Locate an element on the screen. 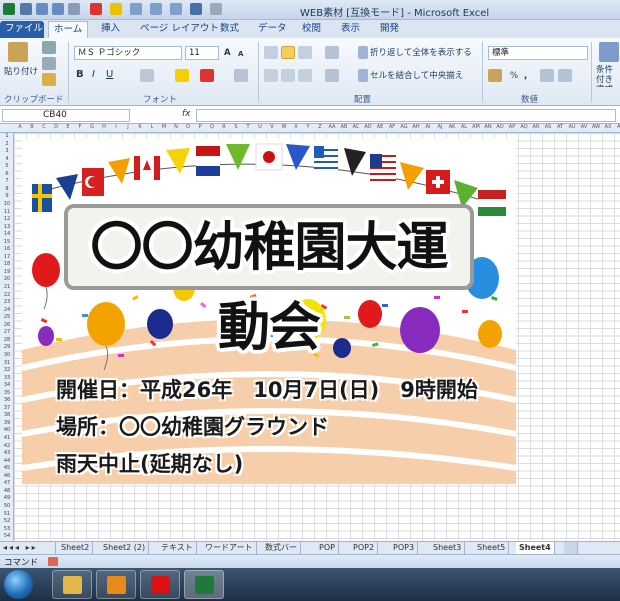 This screenshot has width=620, height=601. row-number: 26 is located at coordinates (7, 325).